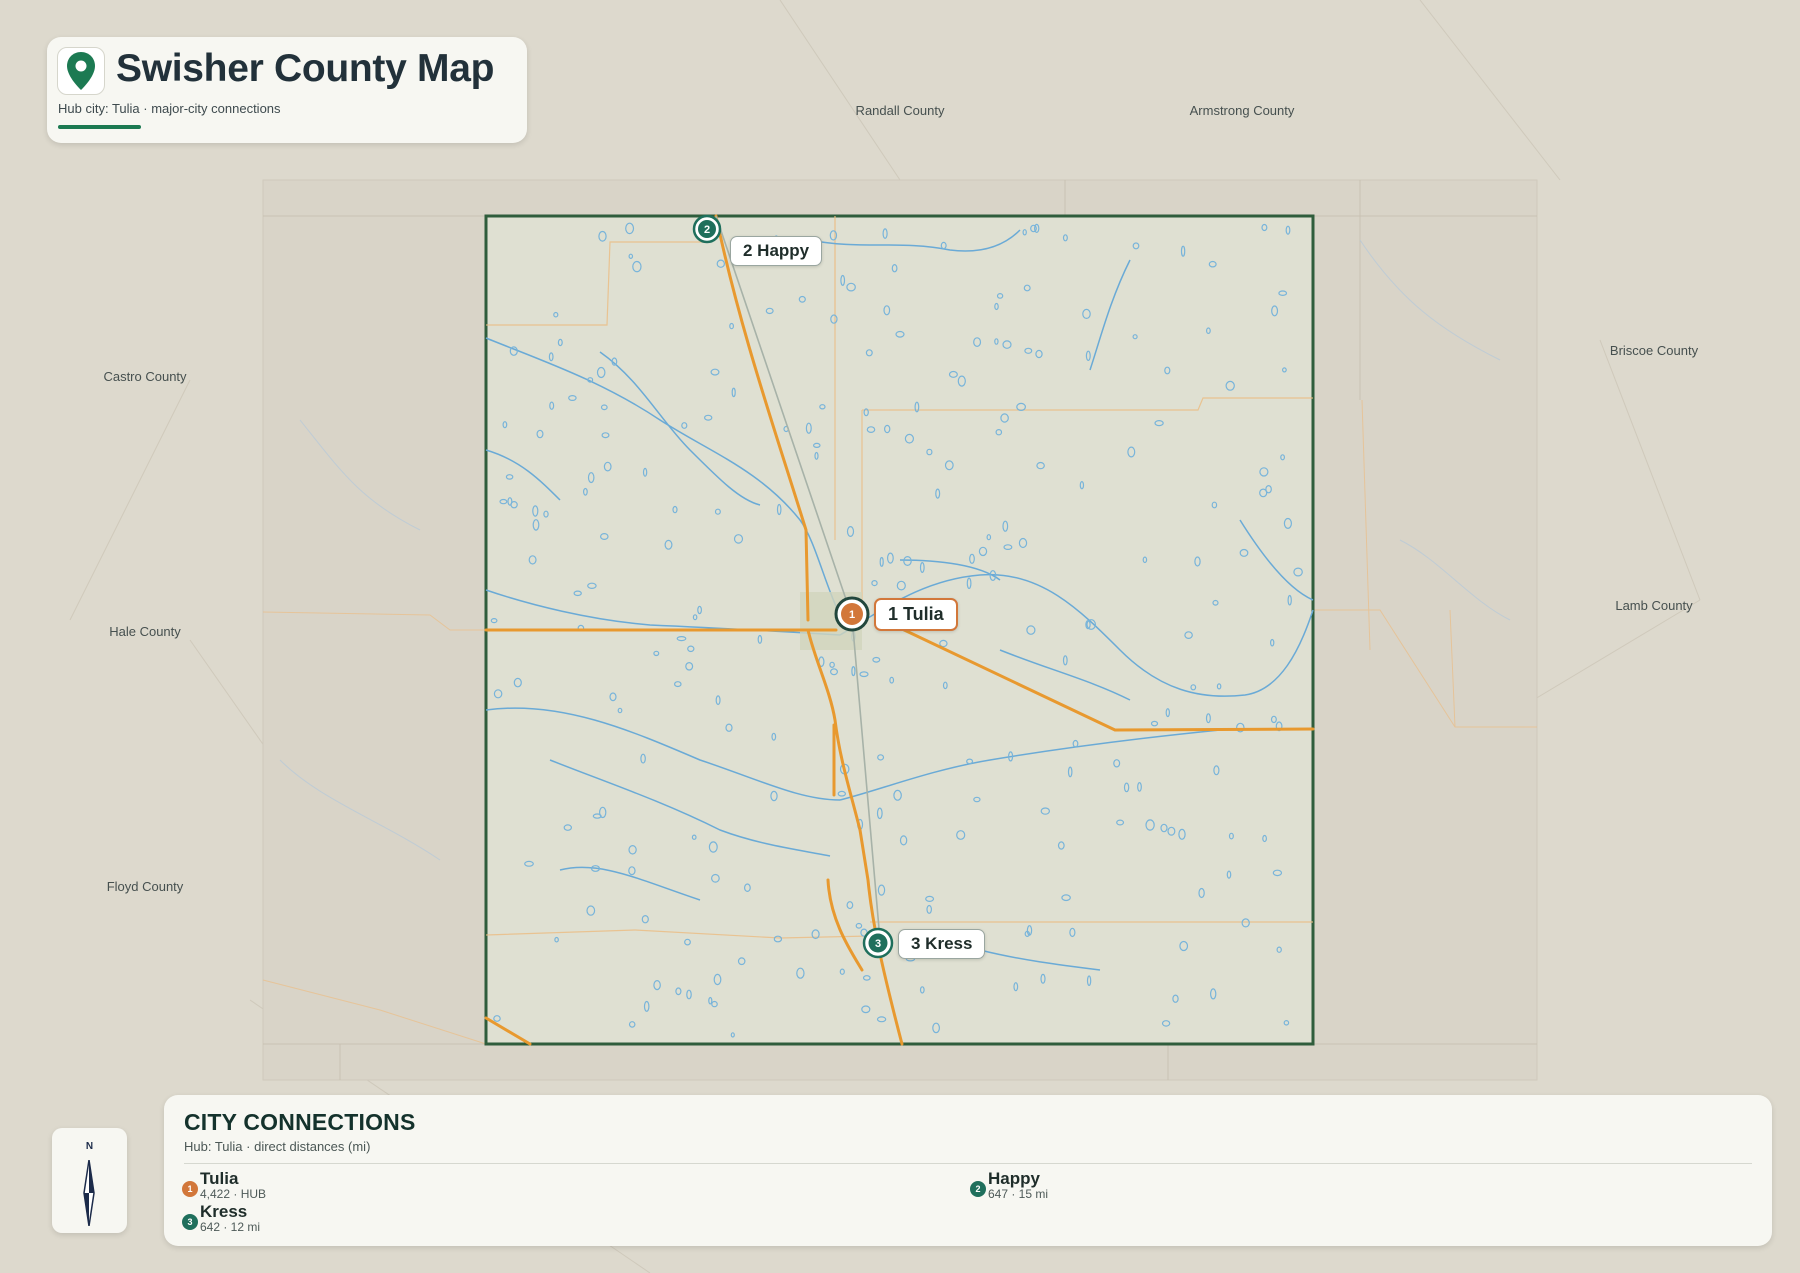  What do you see at coordinates (305, 68) in the screenshot?
I see `page-title: Swisher County Map` at bounding box center [305, 68].